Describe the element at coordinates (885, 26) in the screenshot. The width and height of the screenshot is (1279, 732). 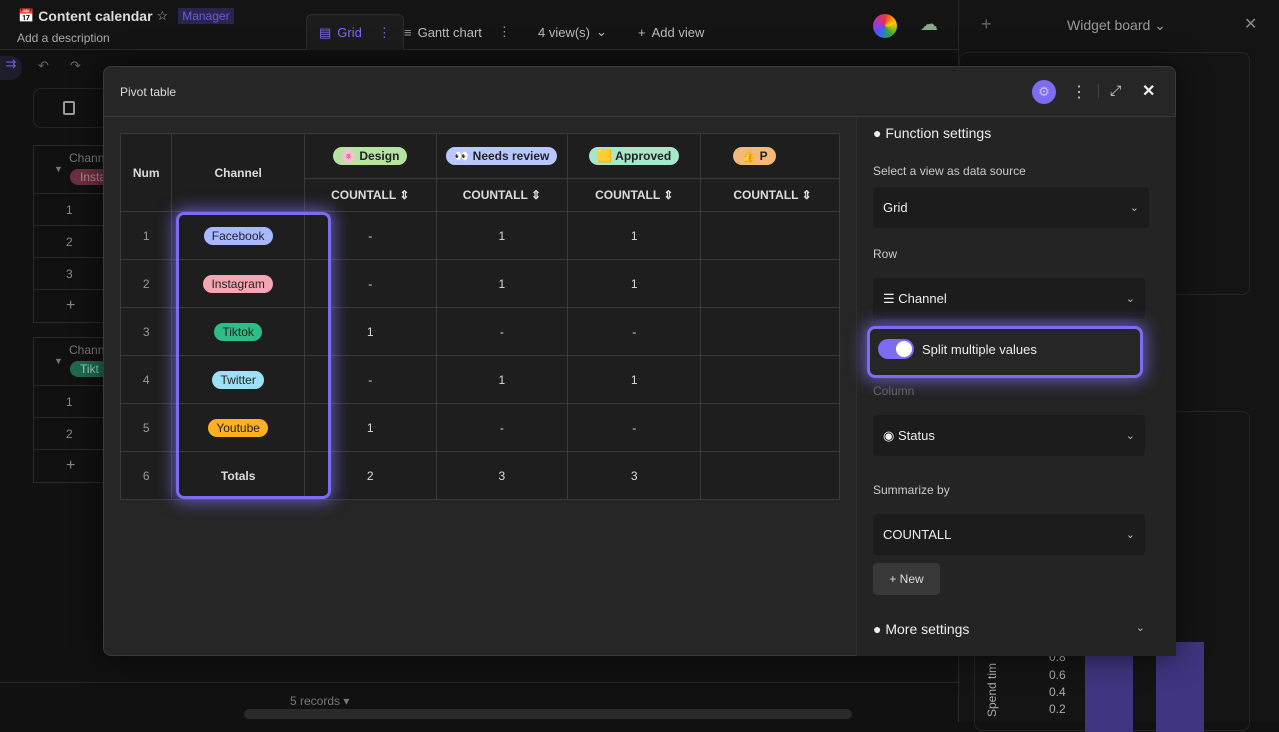
I see `avatar` at that location.